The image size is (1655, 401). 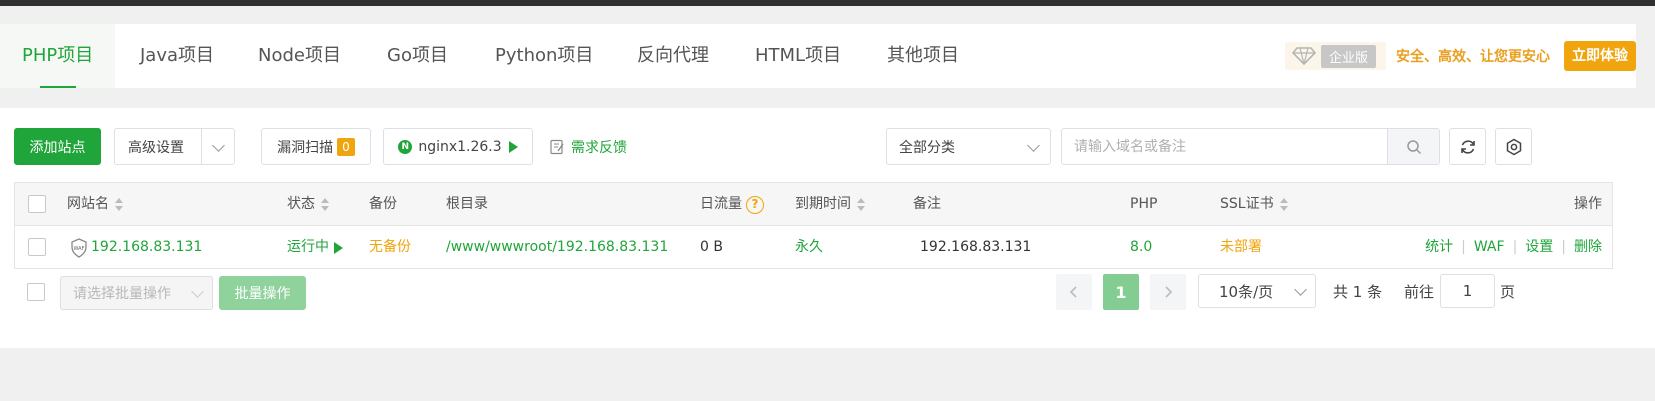 I want to click on nginx-version-button: N nginx1.26.3, so click(x=458, y=146).